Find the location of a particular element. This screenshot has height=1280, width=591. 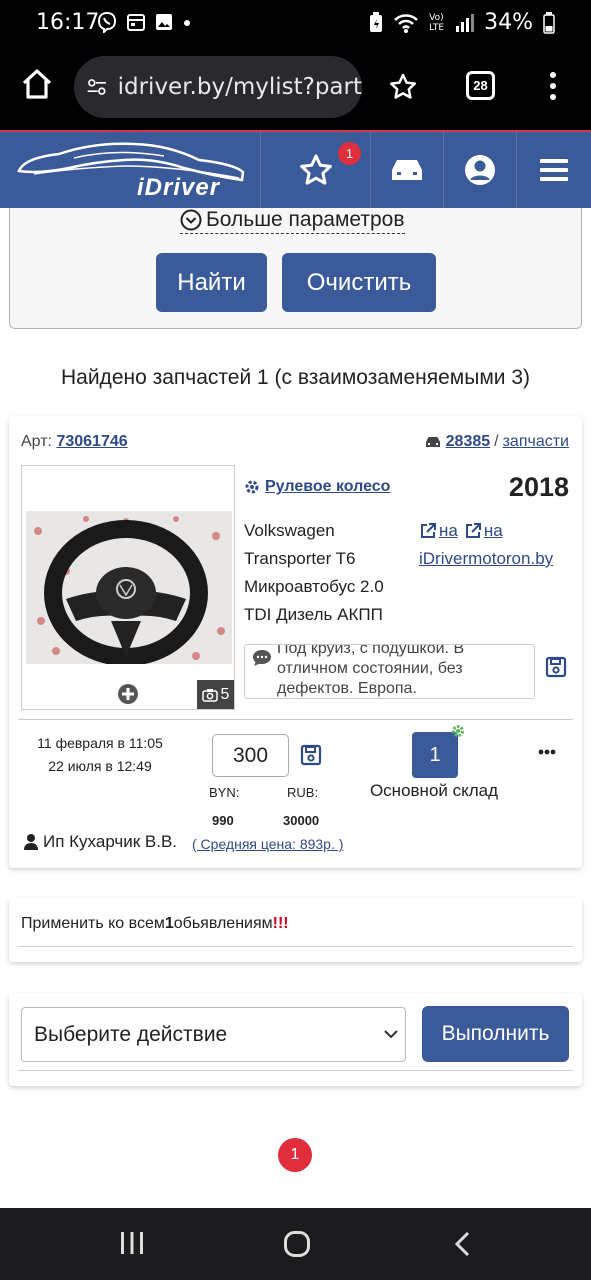

apply-all-text: Применить ко всем1обьявлениям!!! is located at coordinates (155, 923).